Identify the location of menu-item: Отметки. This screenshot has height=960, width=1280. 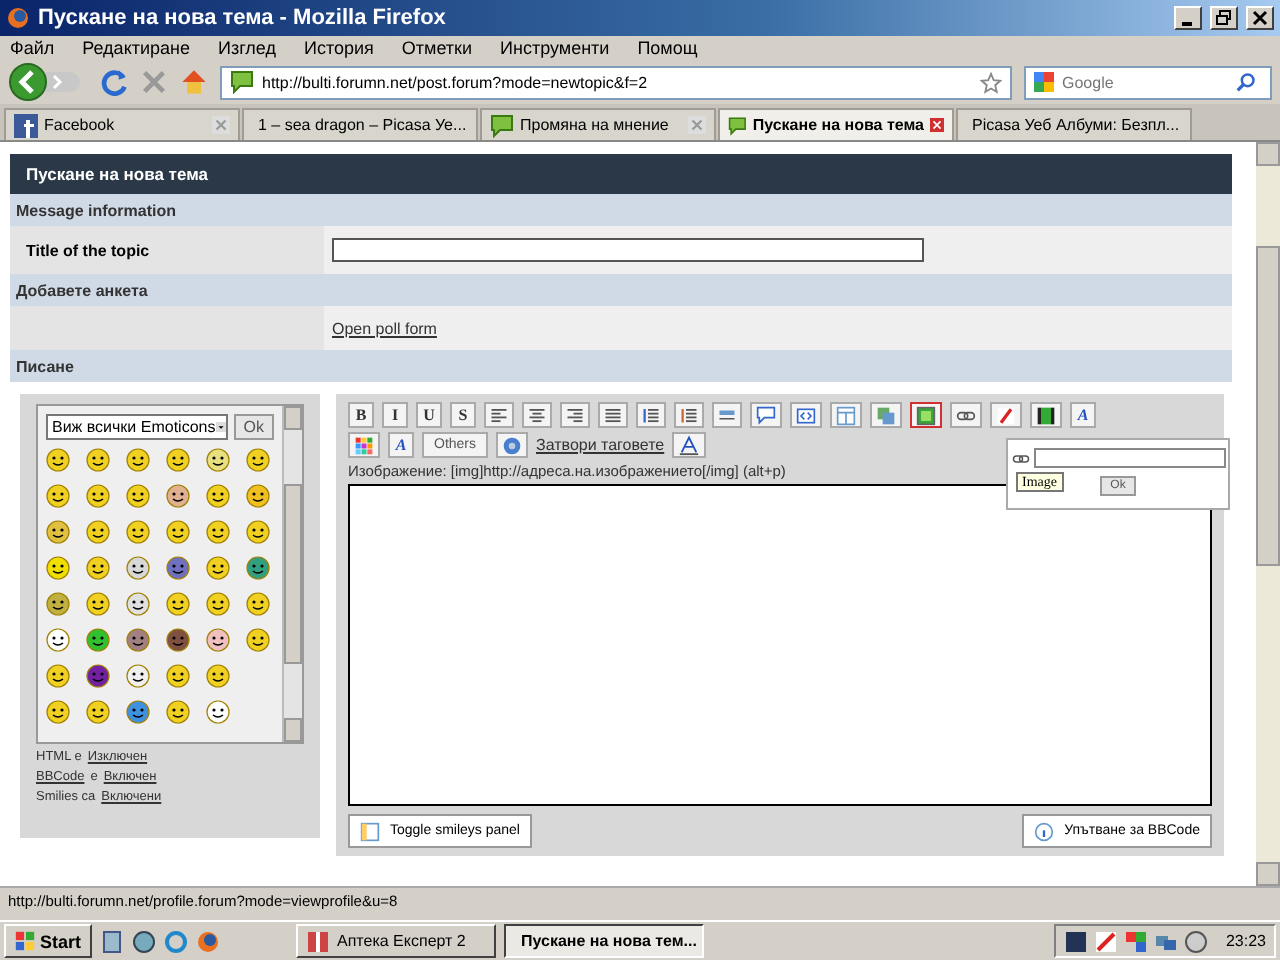
(437, 48).